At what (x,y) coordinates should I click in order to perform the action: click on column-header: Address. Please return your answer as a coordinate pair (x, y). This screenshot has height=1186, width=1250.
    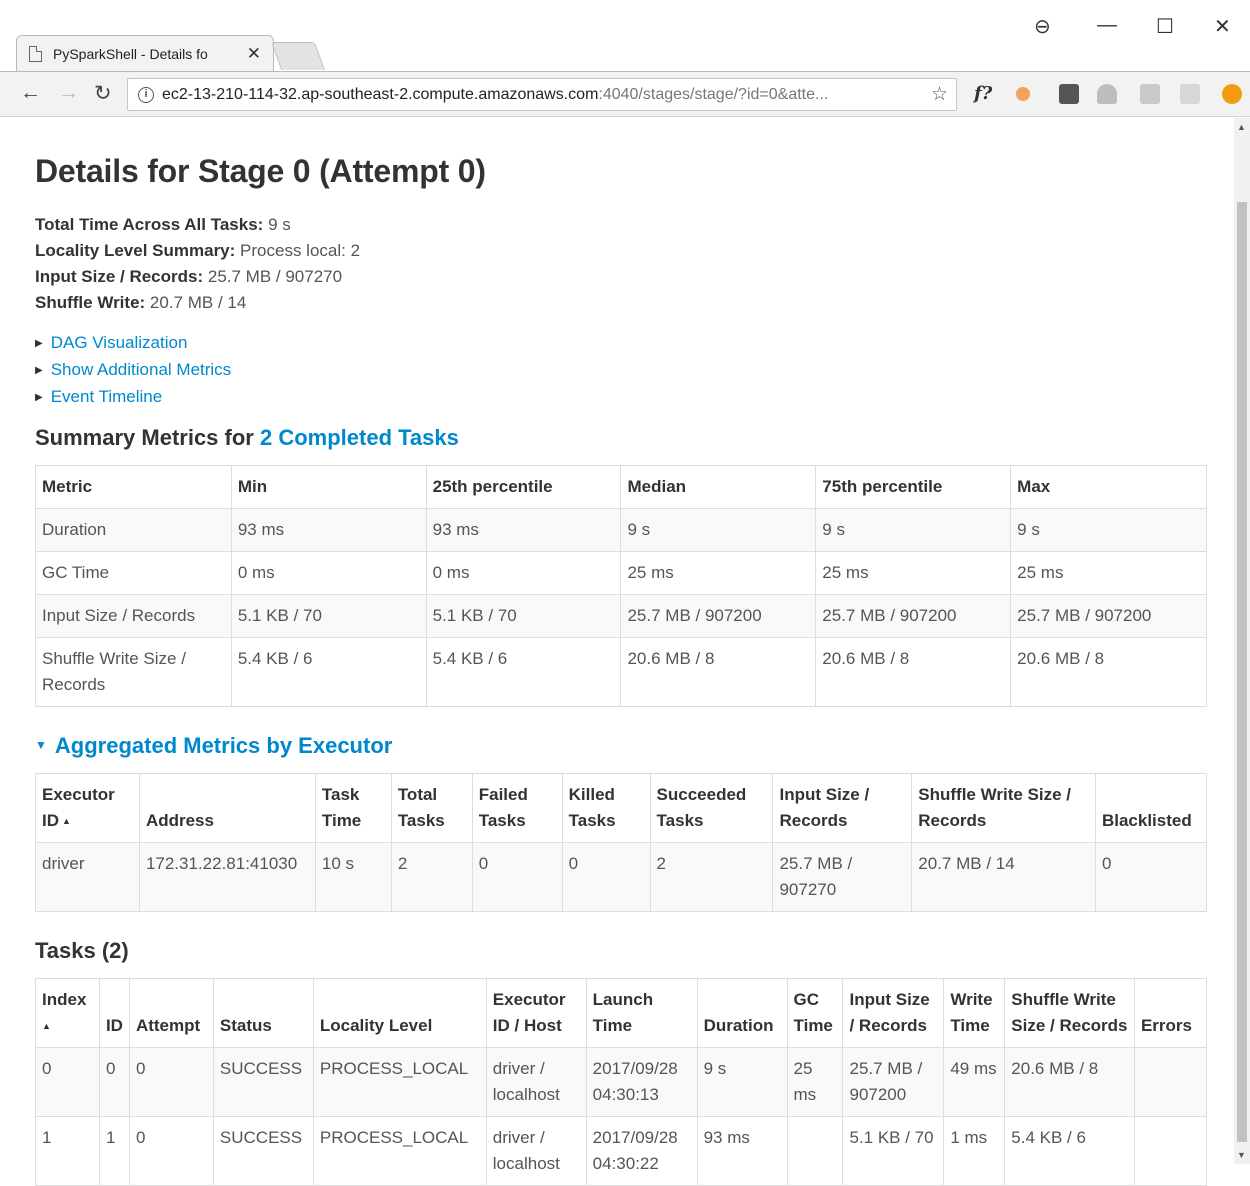
    Looking at the image, I should click on (227, 808).